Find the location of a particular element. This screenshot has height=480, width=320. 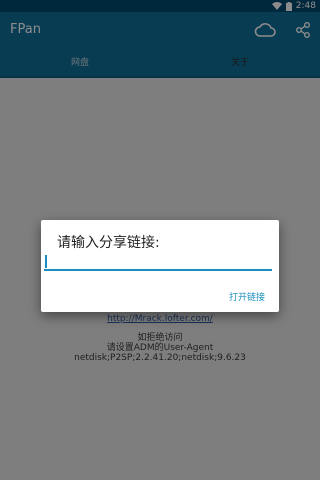

share-link-dialog: 请输入分享链接: 打开链接 is located at coordinates (160, 266).